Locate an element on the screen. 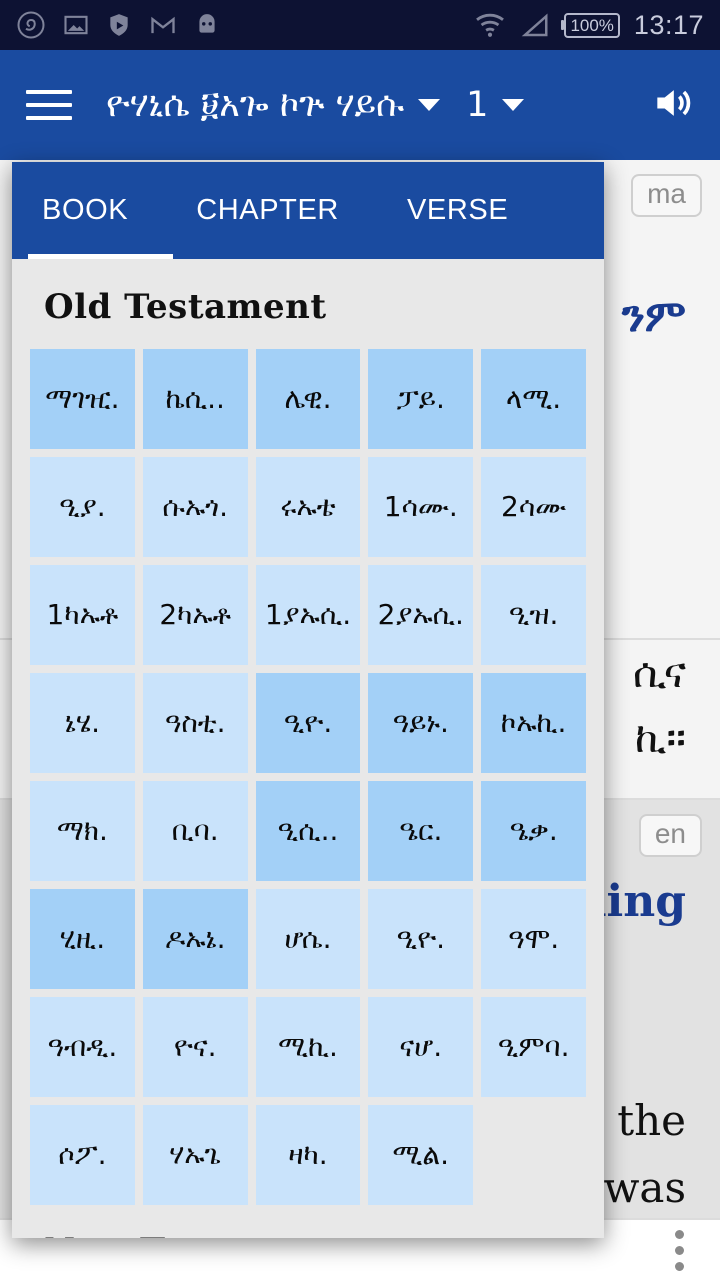  tab-verse: VERSE is located at coordinates (471, 210).